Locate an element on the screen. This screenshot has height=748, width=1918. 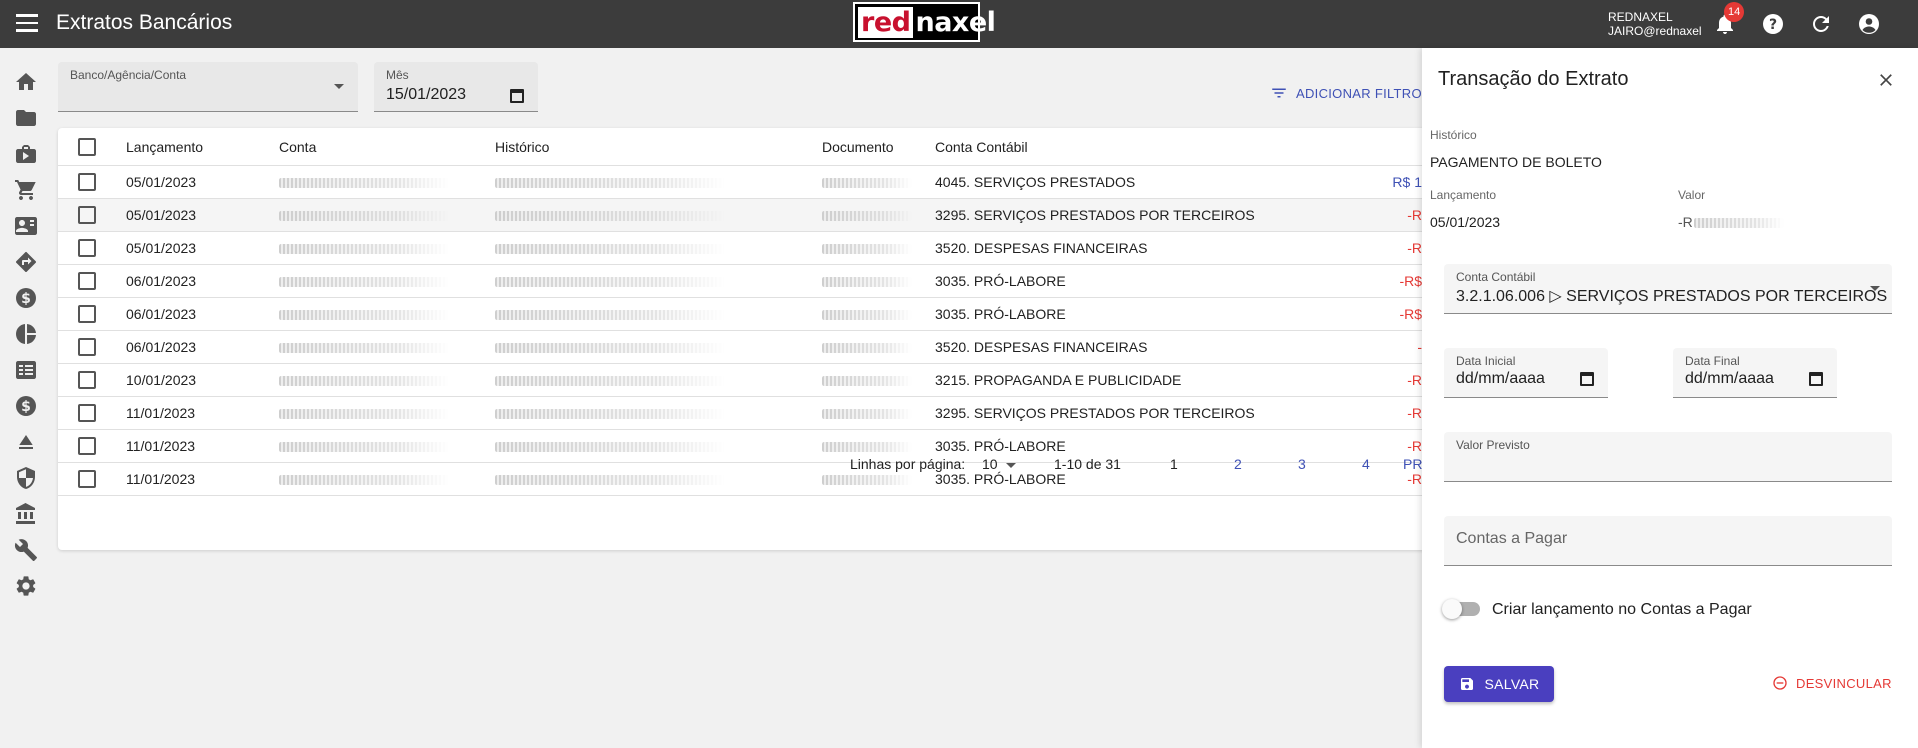
valor-label: Valor is located at coordinates (1692, 195).